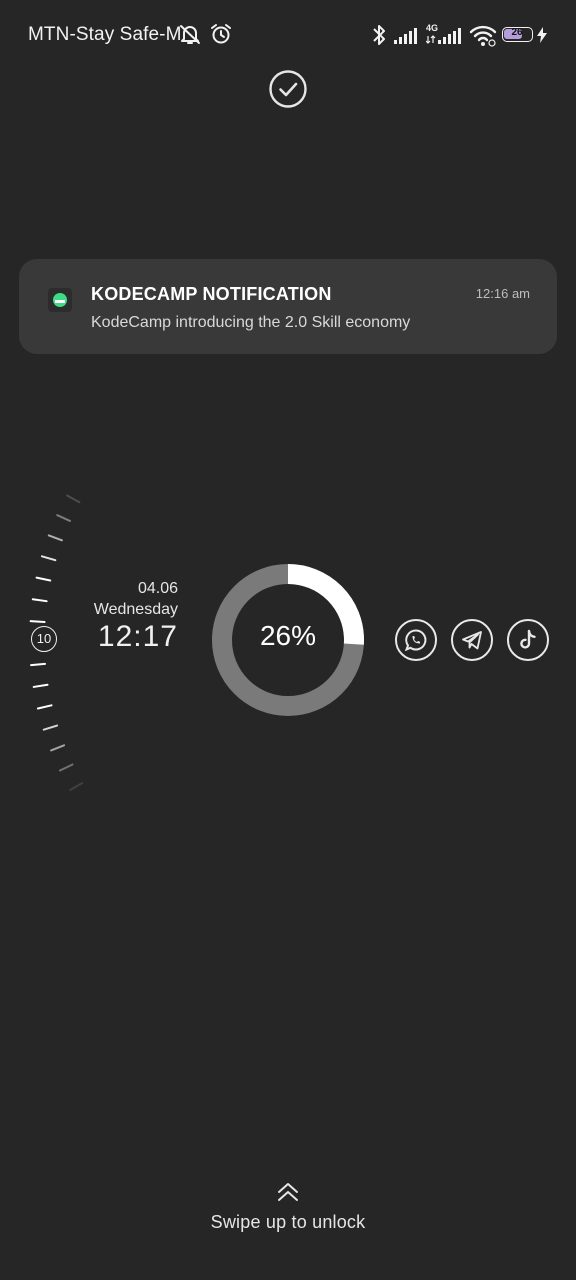 The image size is (576, 1280). Describe the element at coordinates (190, 34) in the screenshot. I see `muted-notifications-icon` at that location.